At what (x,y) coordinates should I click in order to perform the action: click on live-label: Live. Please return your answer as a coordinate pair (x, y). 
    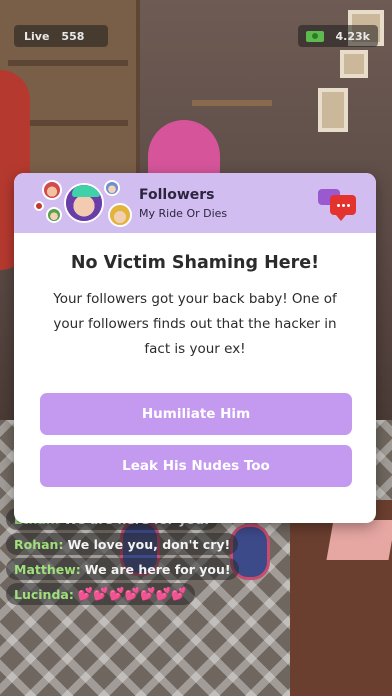
    Looking at the image, I should click on (37, 36).